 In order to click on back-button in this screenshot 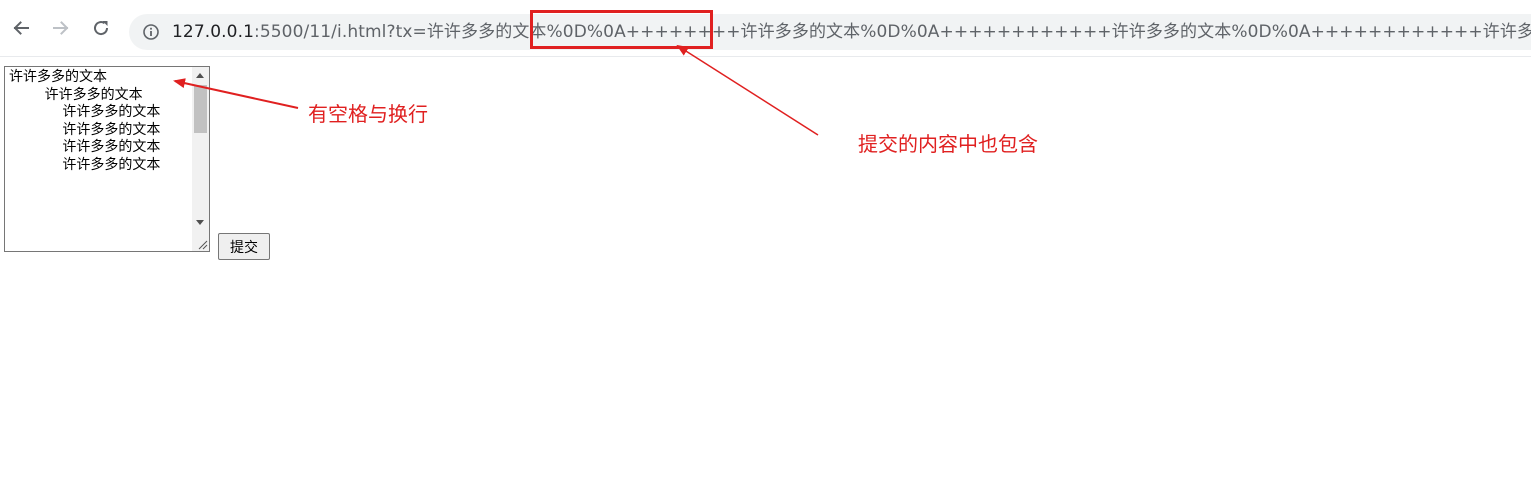, I will do `click(21, 28)`.